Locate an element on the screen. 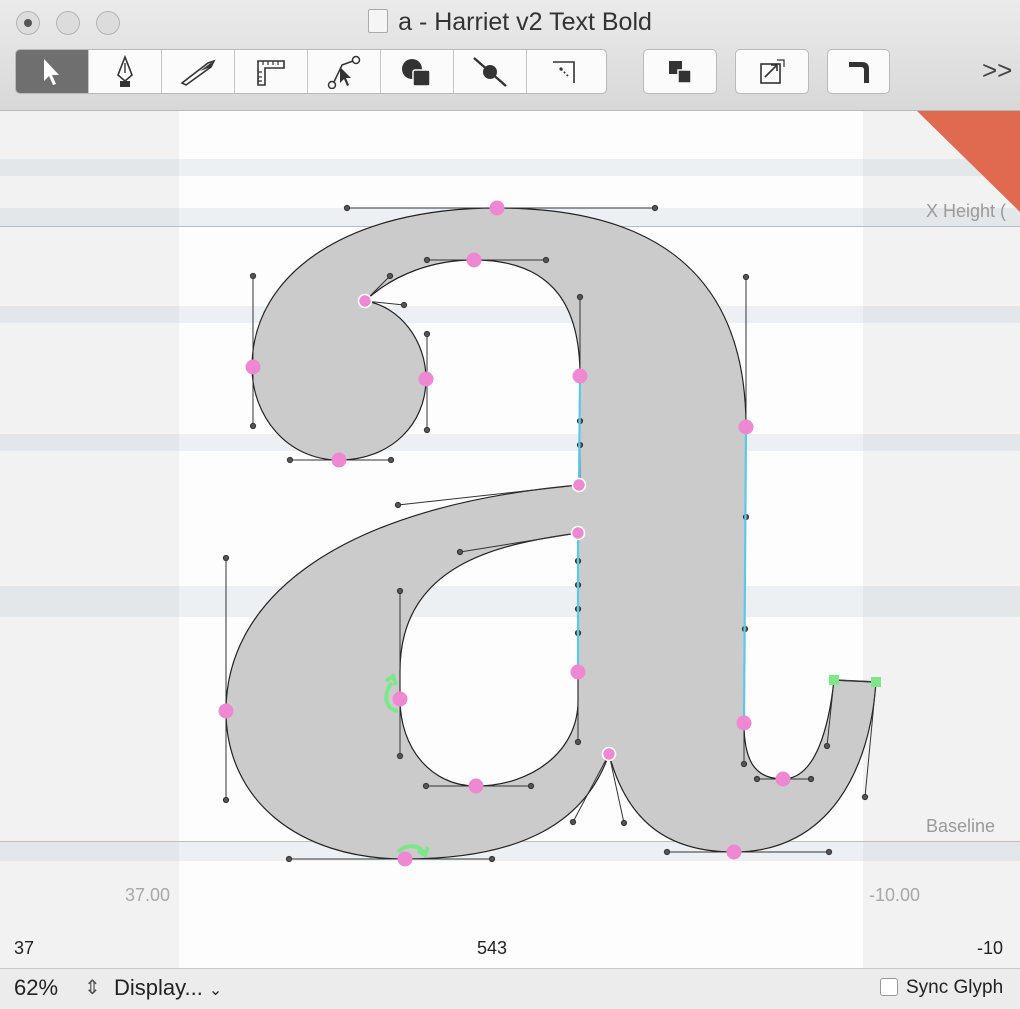 The image size is (1020, 1009). sync-glyph-label: Sync Glyph is located at coordinates (954, 988).